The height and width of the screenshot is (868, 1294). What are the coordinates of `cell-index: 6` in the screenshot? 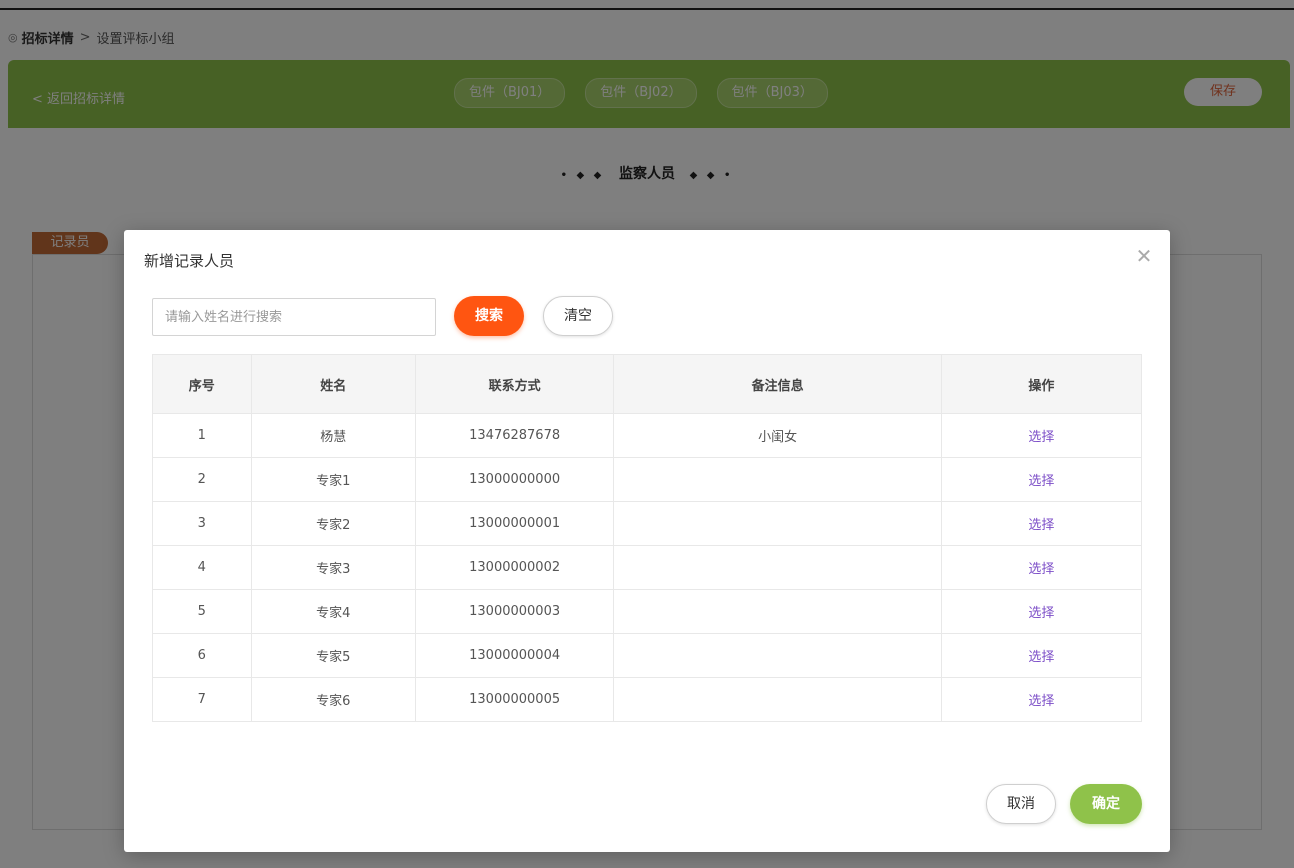 It's located at (202, 655).